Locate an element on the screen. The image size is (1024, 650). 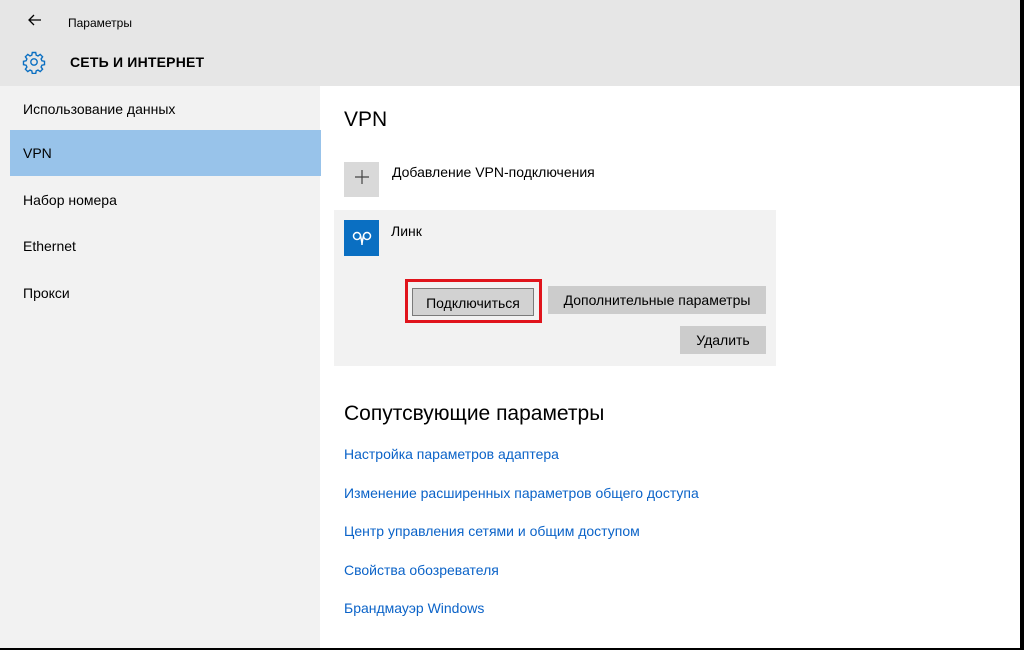
title-bar: Параметры СЕТЬ И ИНТЕРНЕТ is located at coordinates (510, 43).